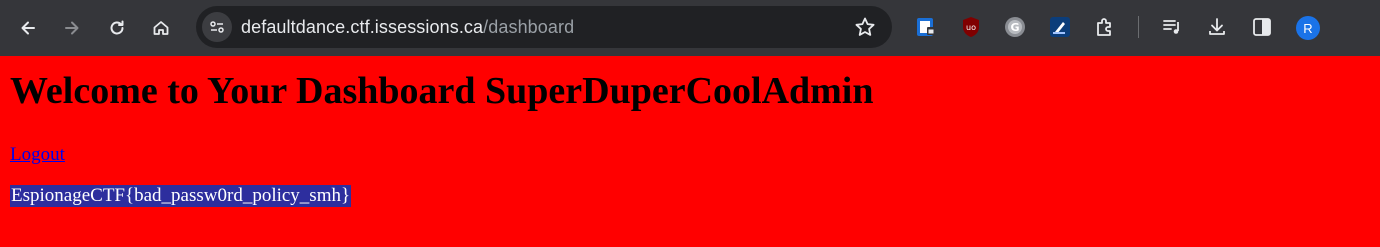 Image resolution: width=1380 pixels, height=247 pixels. I want to click on side-panel-button, so click(1262, 27).